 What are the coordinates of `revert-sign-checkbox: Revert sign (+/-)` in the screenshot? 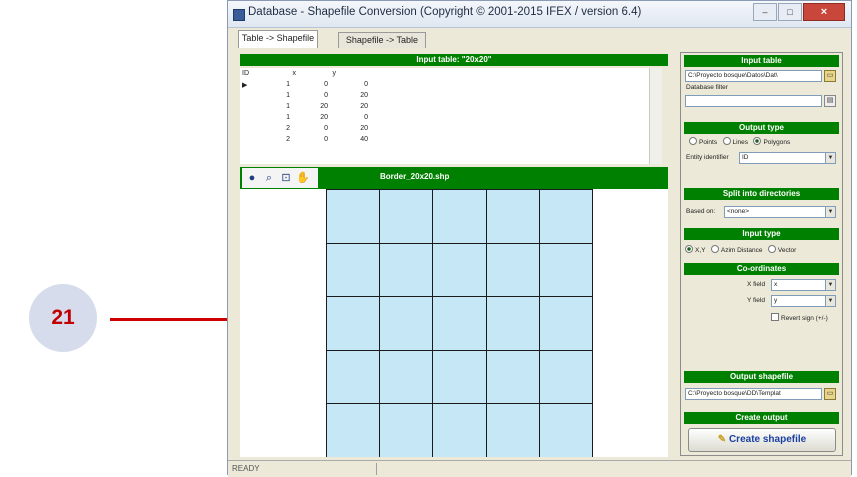 It's located at (799, 317).